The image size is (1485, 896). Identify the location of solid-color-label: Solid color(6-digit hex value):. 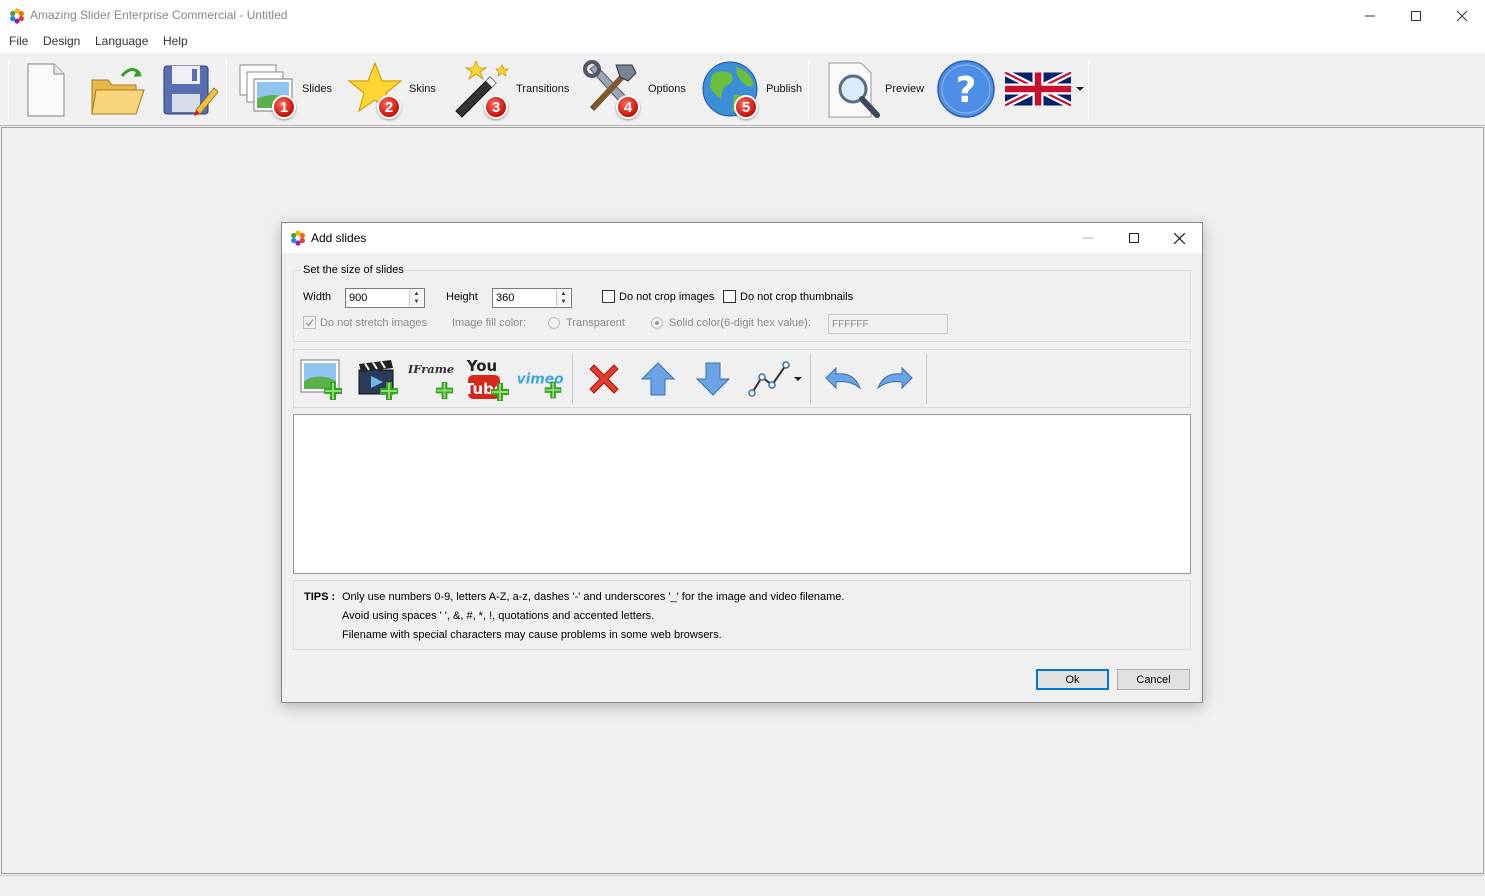
(740, 323).